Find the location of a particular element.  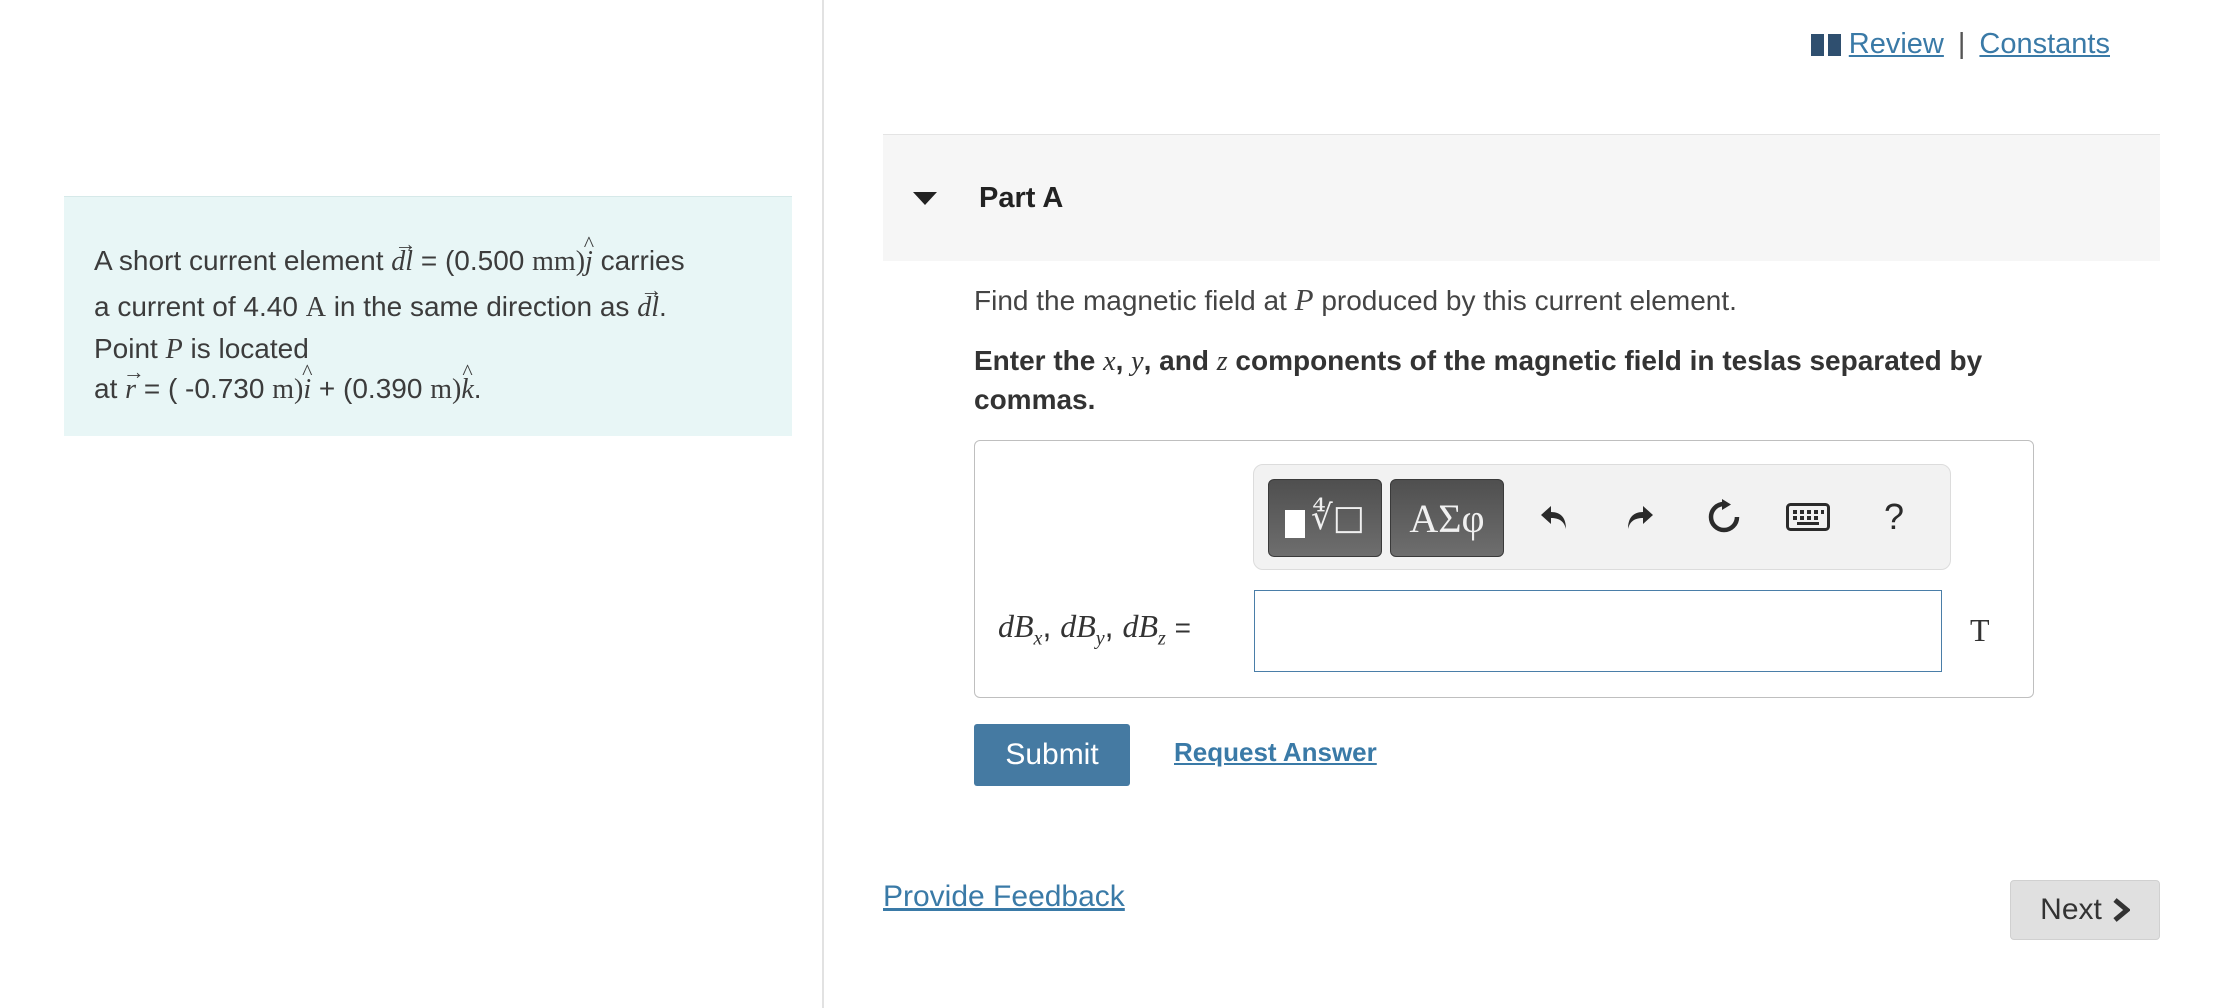

symbols-button: ΑΣφ is located at coordinates (1447, 518).